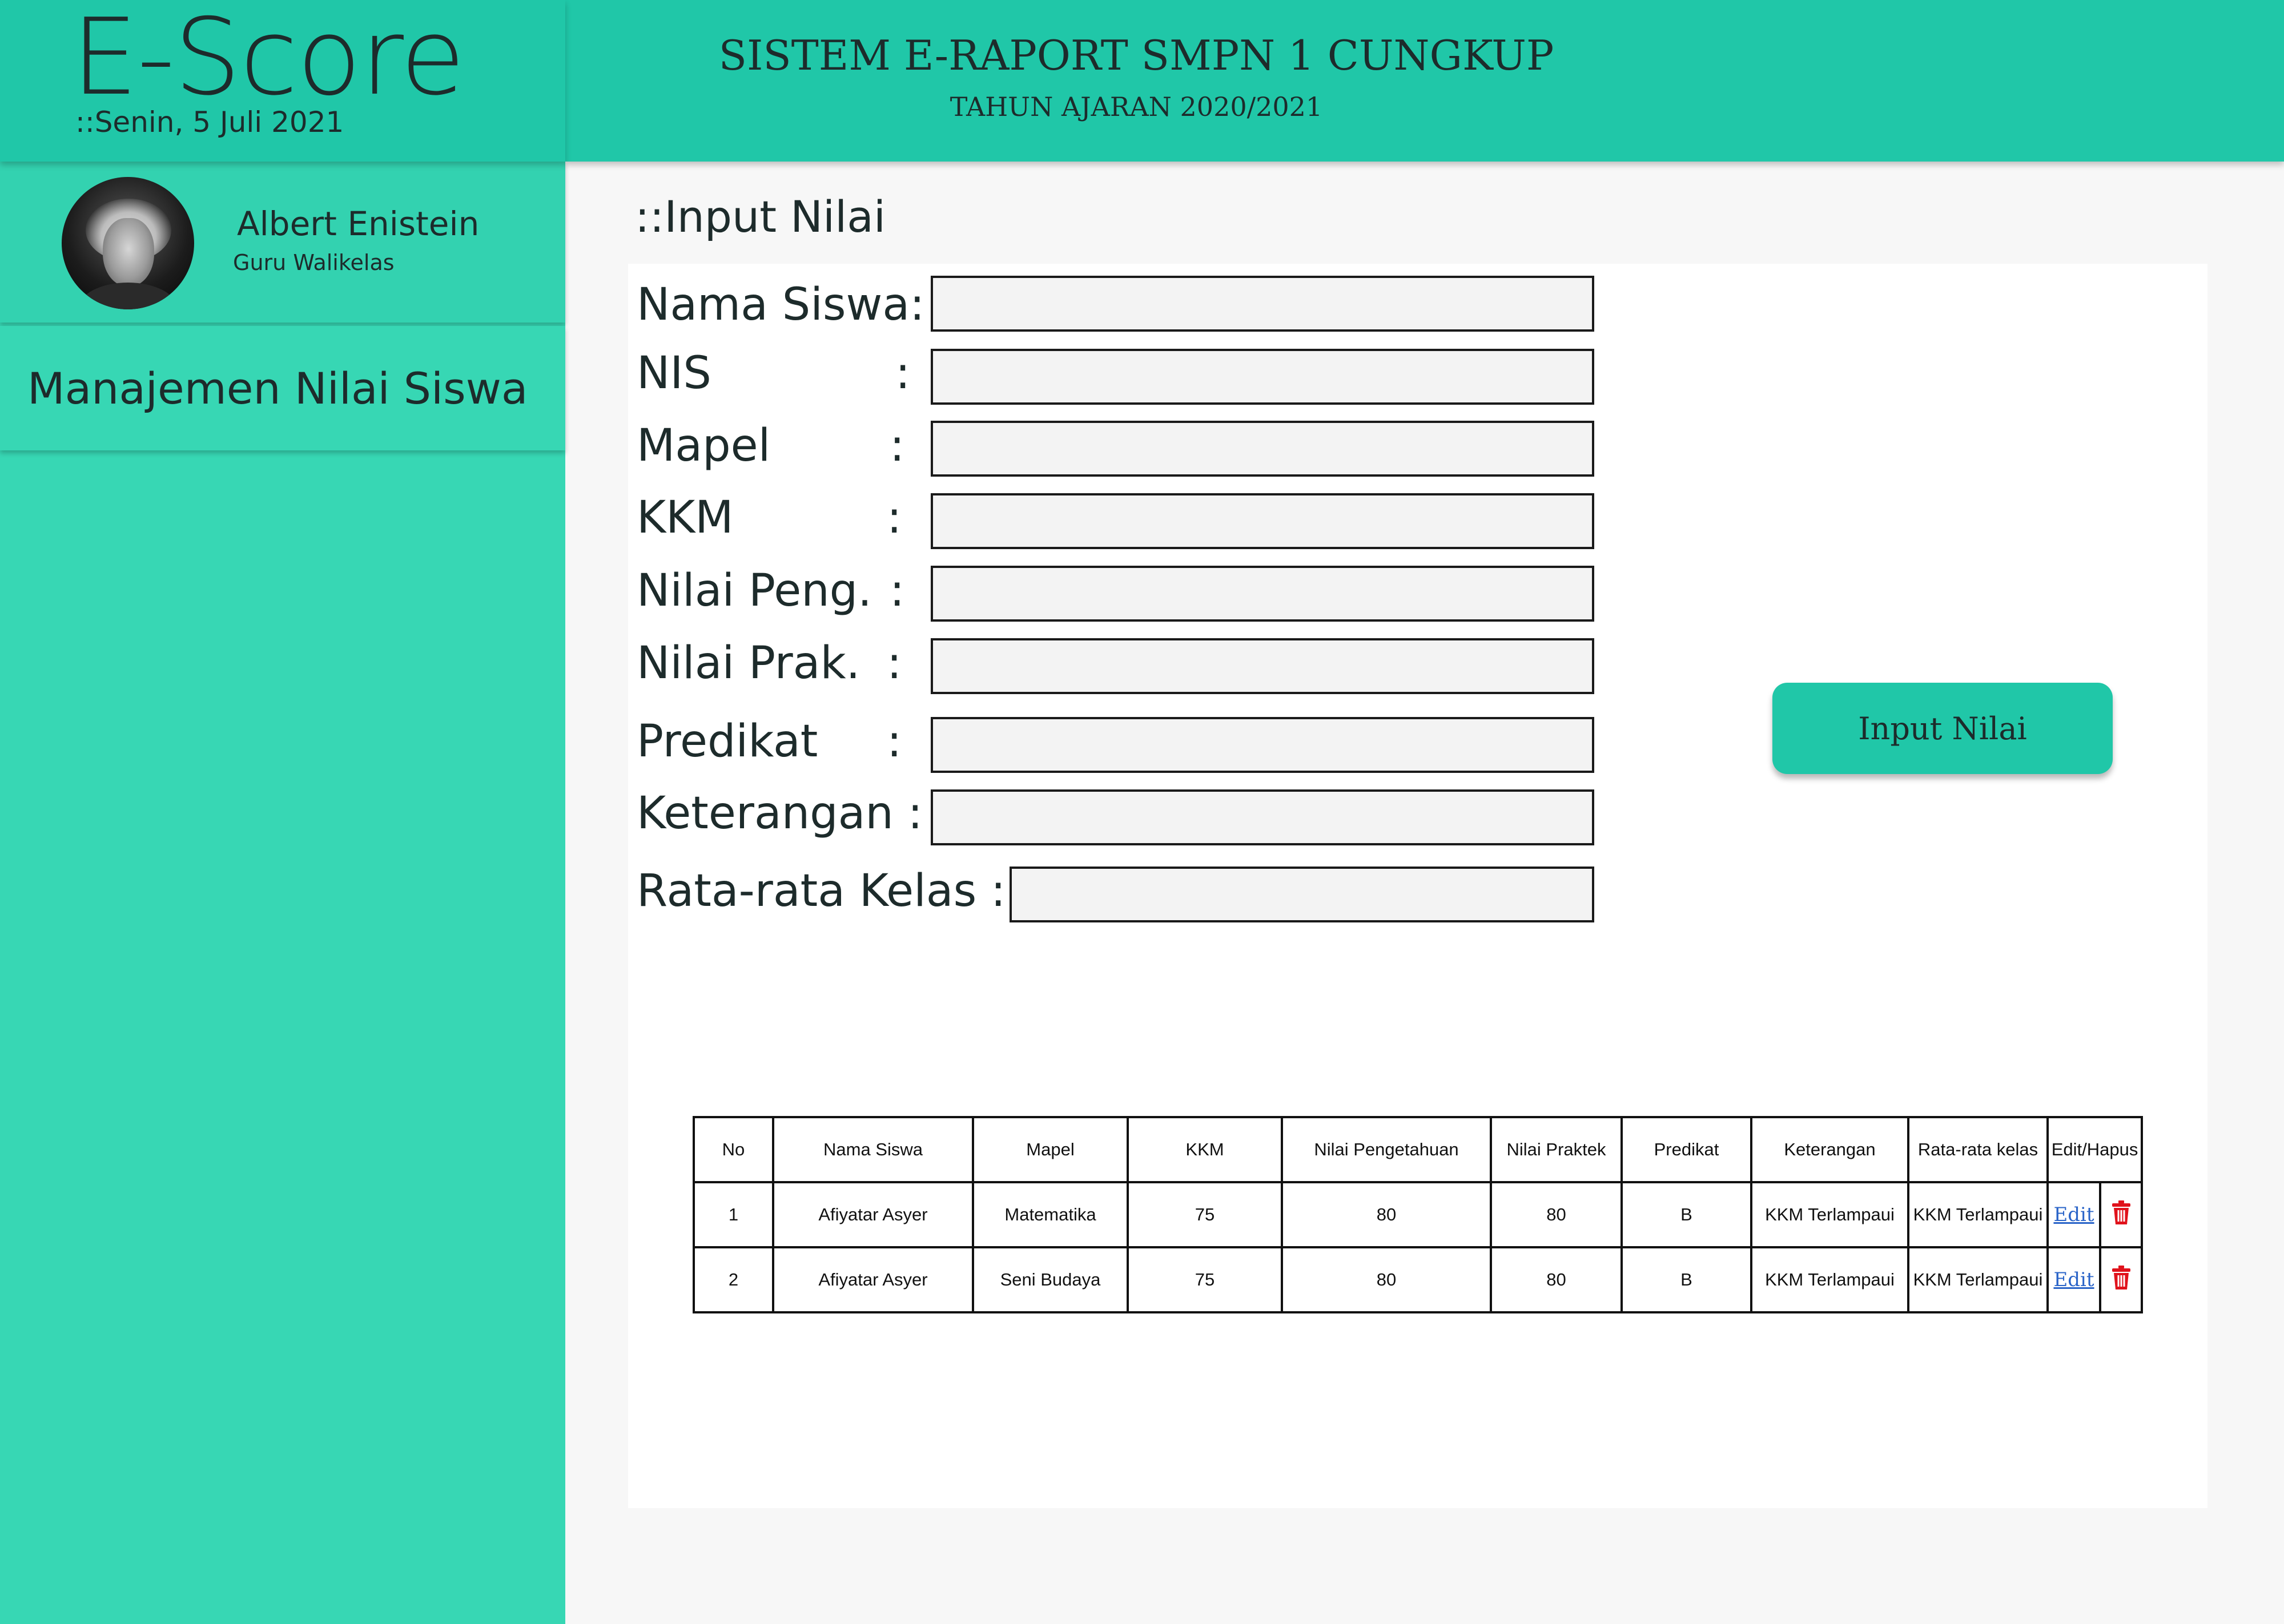 The height and width of the screenshot is (1624, 2284). What do you see at coordinates (1386, 1150) in the screenshot?
I see `column-header-nilai-pengetahuan: Nilai Pengetahuan` at bounding box center [1386, 1150].